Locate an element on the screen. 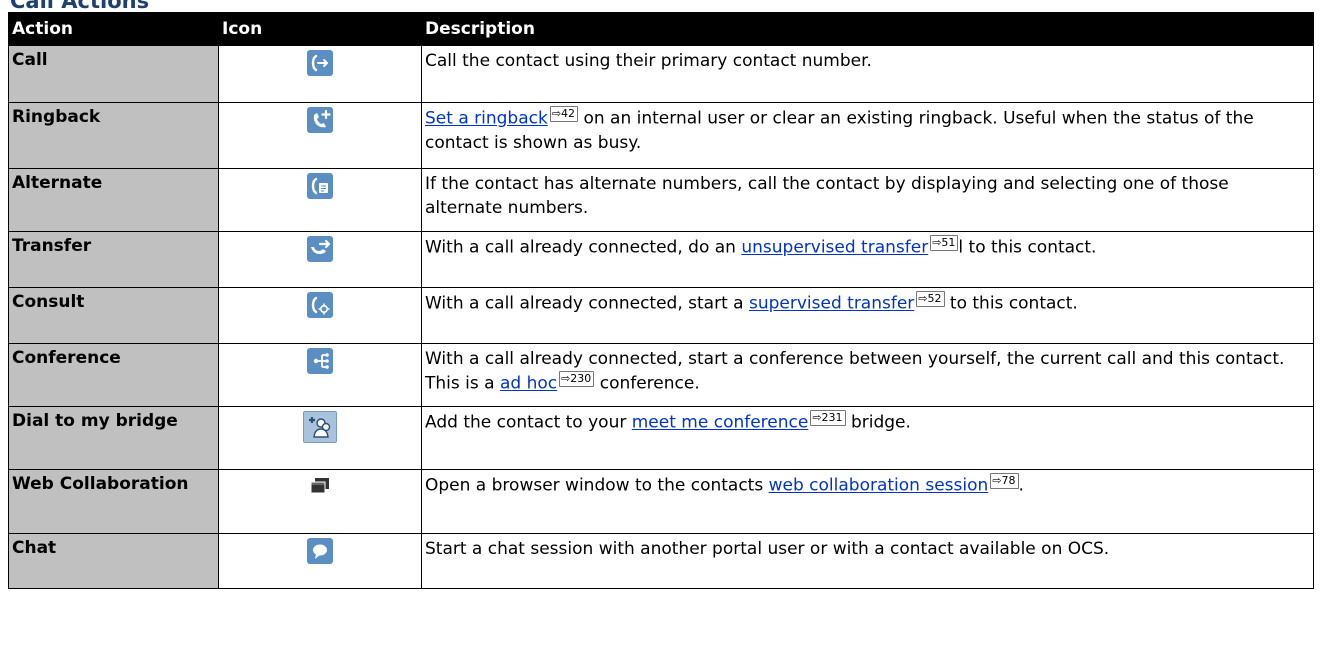 This screenshot has height=671, width=1321. chat-bubble-icon is located at coordinates (320, 551).